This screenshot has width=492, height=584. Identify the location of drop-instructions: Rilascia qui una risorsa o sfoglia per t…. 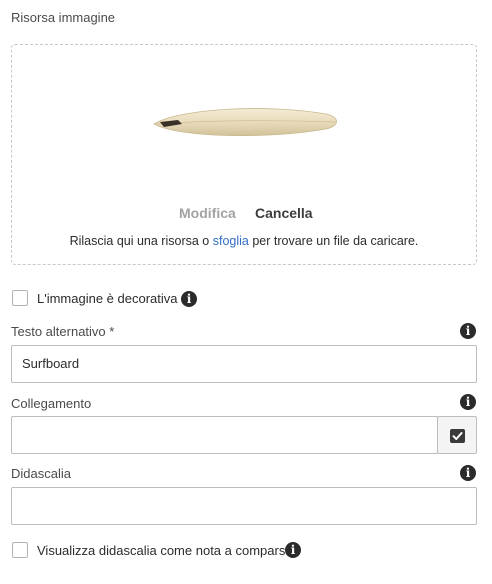
(244, 241).